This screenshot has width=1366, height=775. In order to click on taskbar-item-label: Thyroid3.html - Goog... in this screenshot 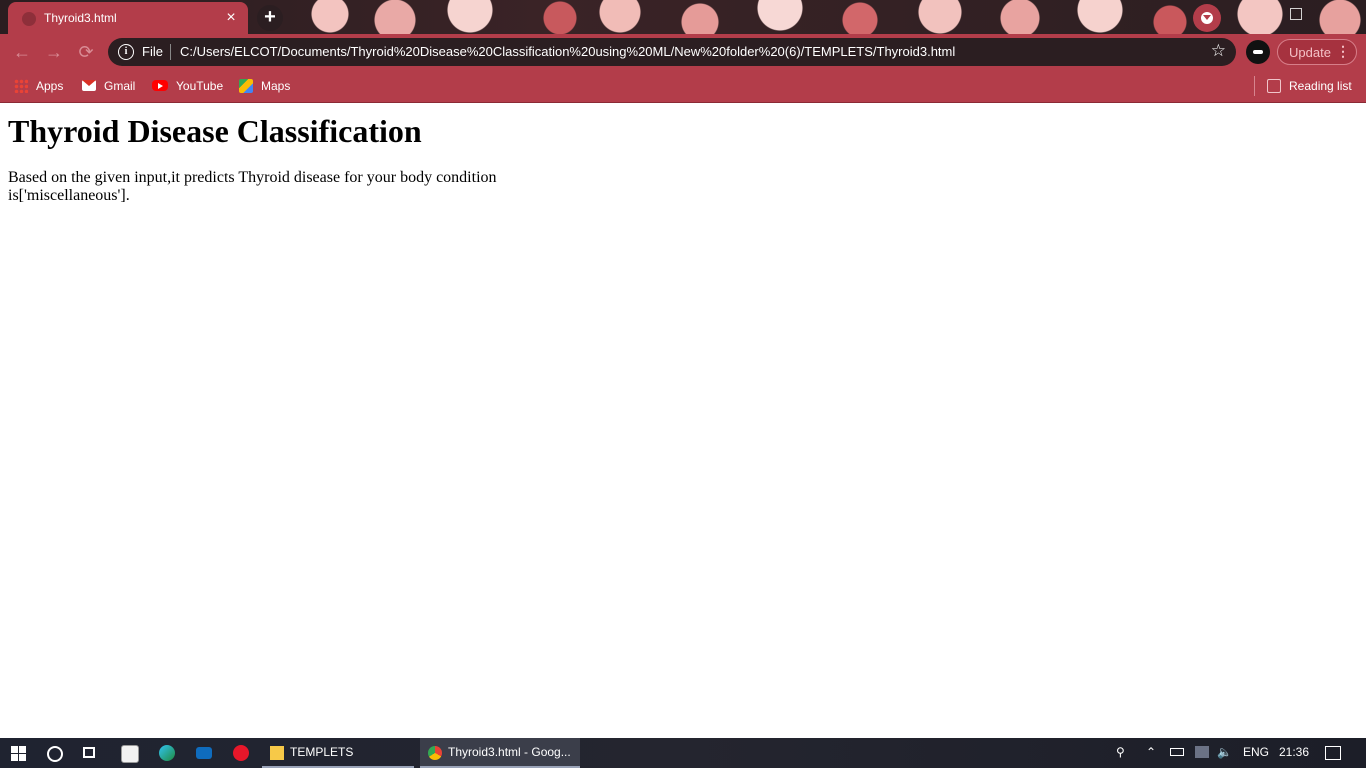, I will do `click(509, 752)`.